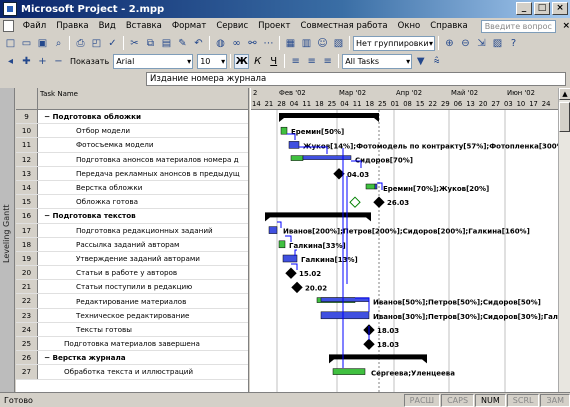 The image size is (570, 407). Describe the element at coordinates (132, 315) in the screenshot. I see `task-row: 23 Техническое редактирование` at that location.